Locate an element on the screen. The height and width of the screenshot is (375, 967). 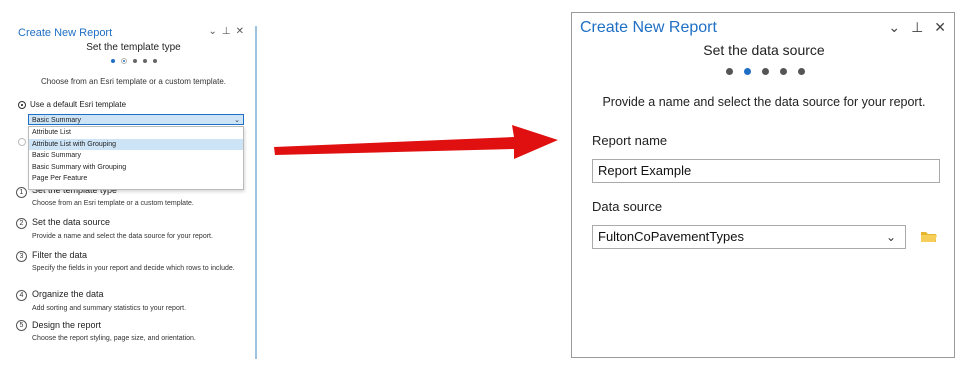
step-heading: Set the template type is located at coordinates (133, 47).